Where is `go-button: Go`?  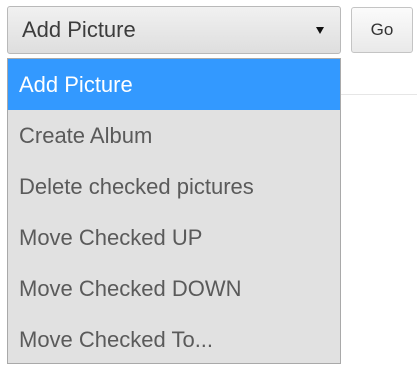 go-button: Go is located at coordinates (382, 30).